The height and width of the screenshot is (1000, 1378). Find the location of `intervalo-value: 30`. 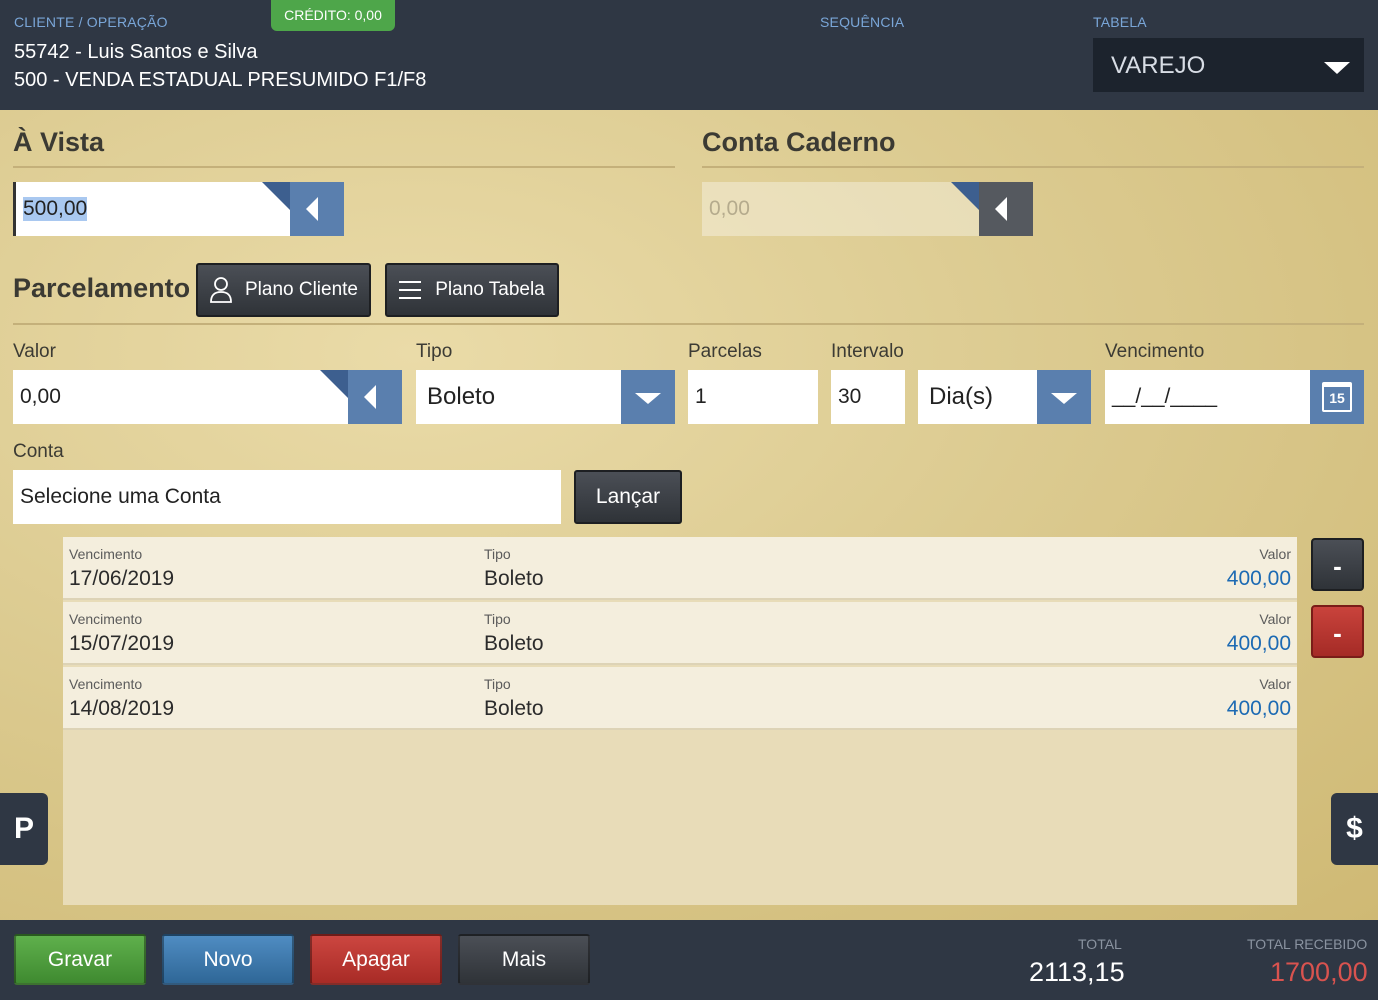

intervalo-value: 30 is located at coordinates (850, 396).